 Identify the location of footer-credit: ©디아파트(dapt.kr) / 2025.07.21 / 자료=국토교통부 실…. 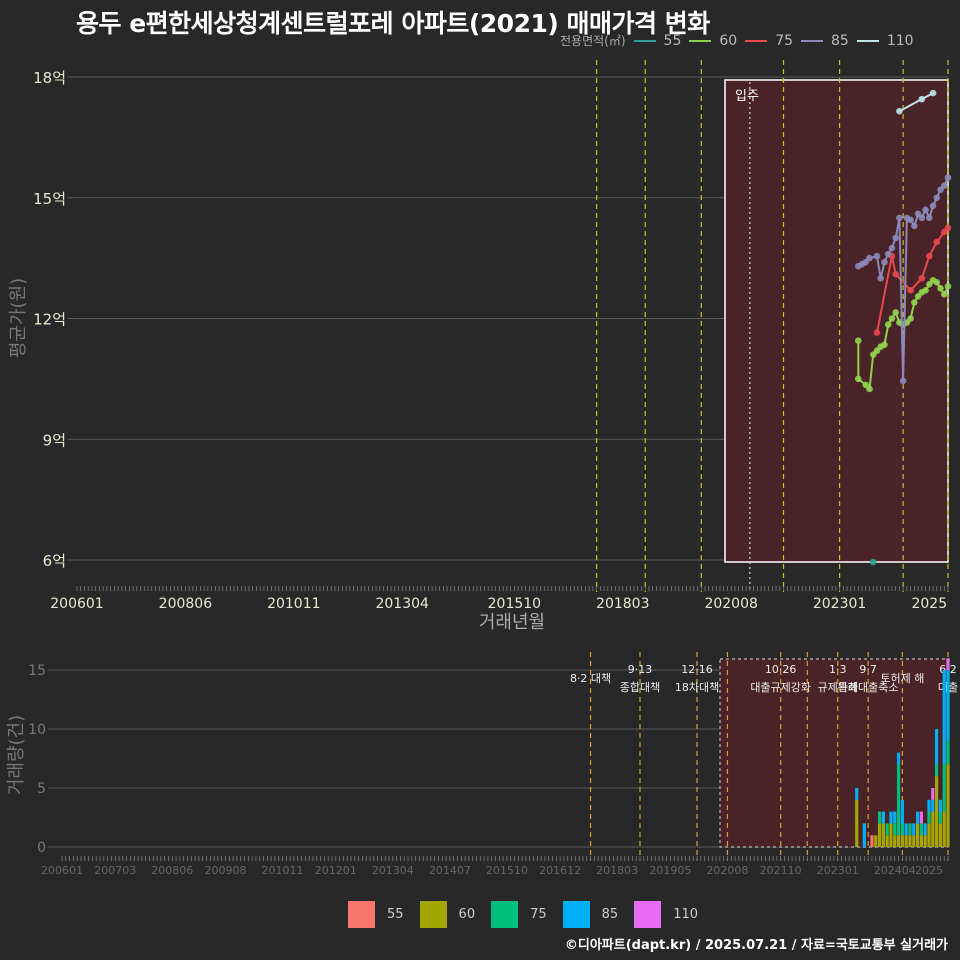
(756, 945).